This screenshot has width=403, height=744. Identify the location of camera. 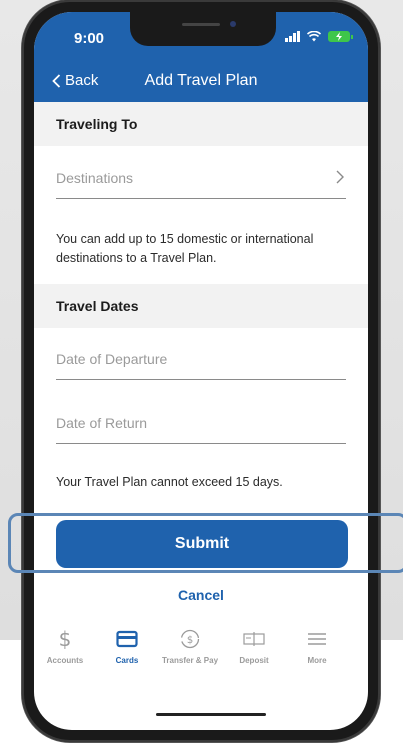
(233, 24).